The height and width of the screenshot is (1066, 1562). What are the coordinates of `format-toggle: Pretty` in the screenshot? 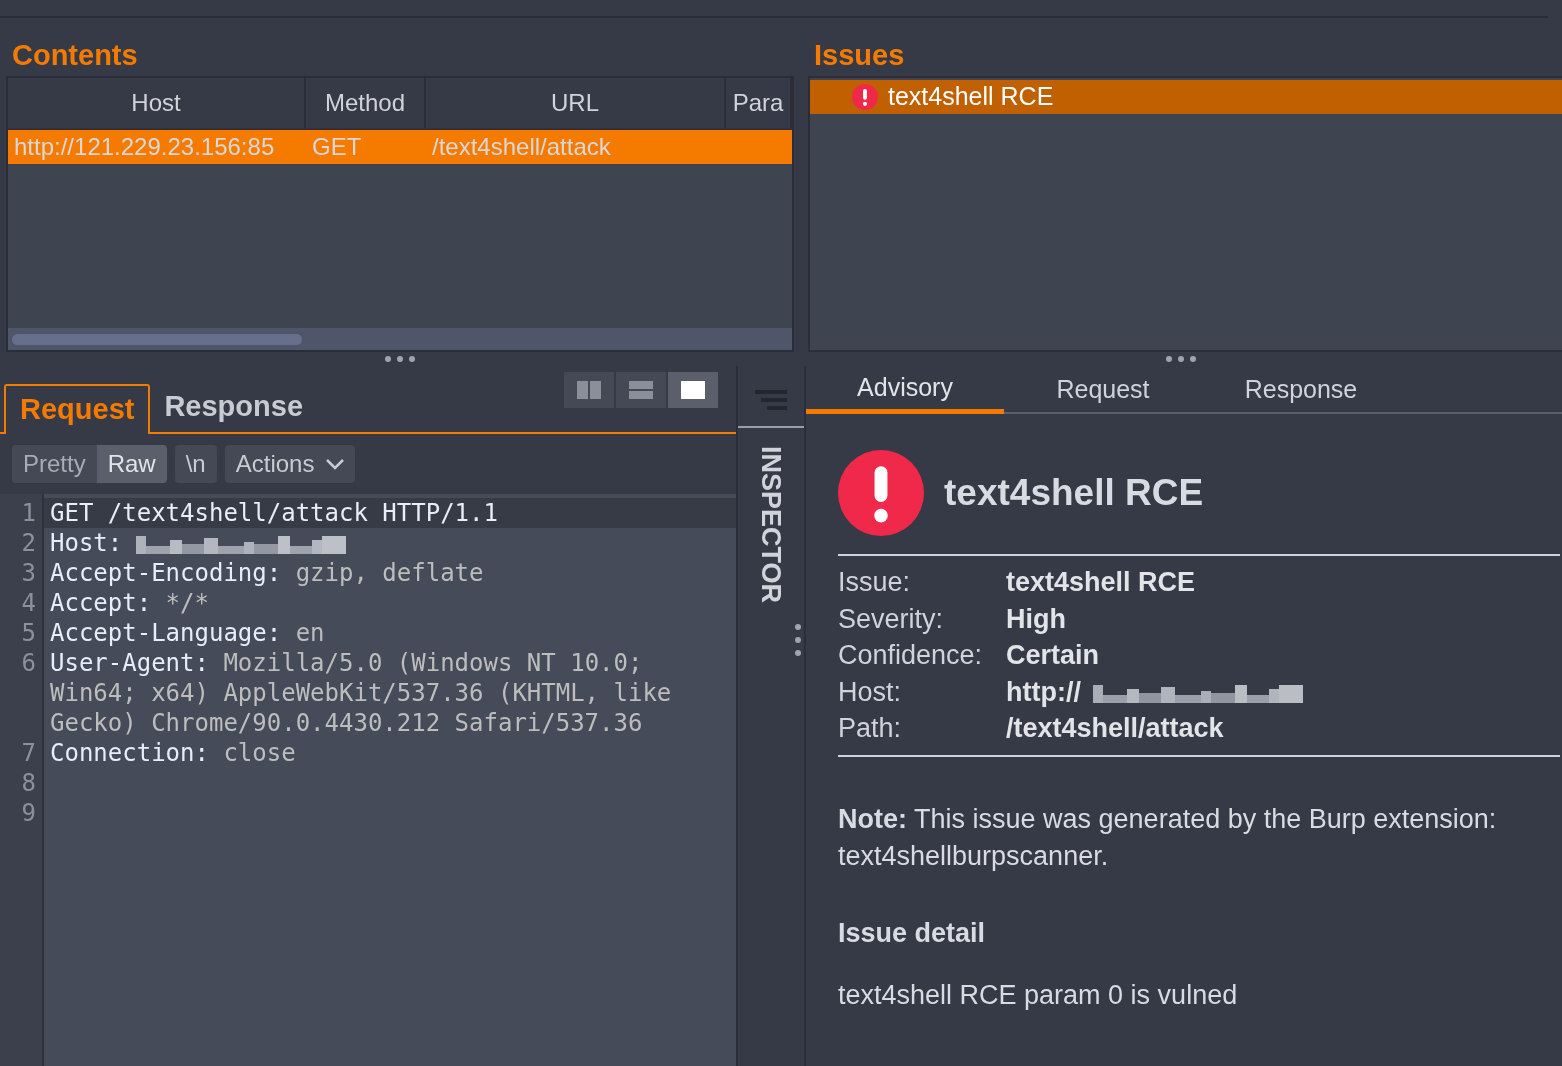 It's located at (54, 464).